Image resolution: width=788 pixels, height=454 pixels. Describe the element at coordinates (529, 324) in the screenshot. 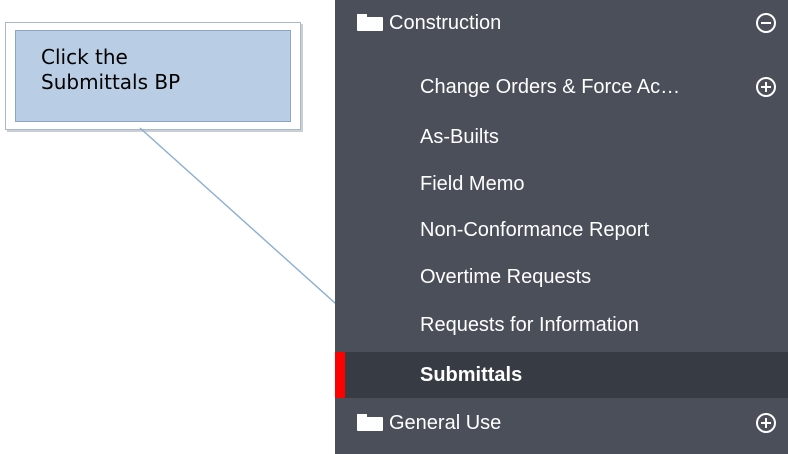

I see `sidebar-item-label: Requests for Information` at that location.